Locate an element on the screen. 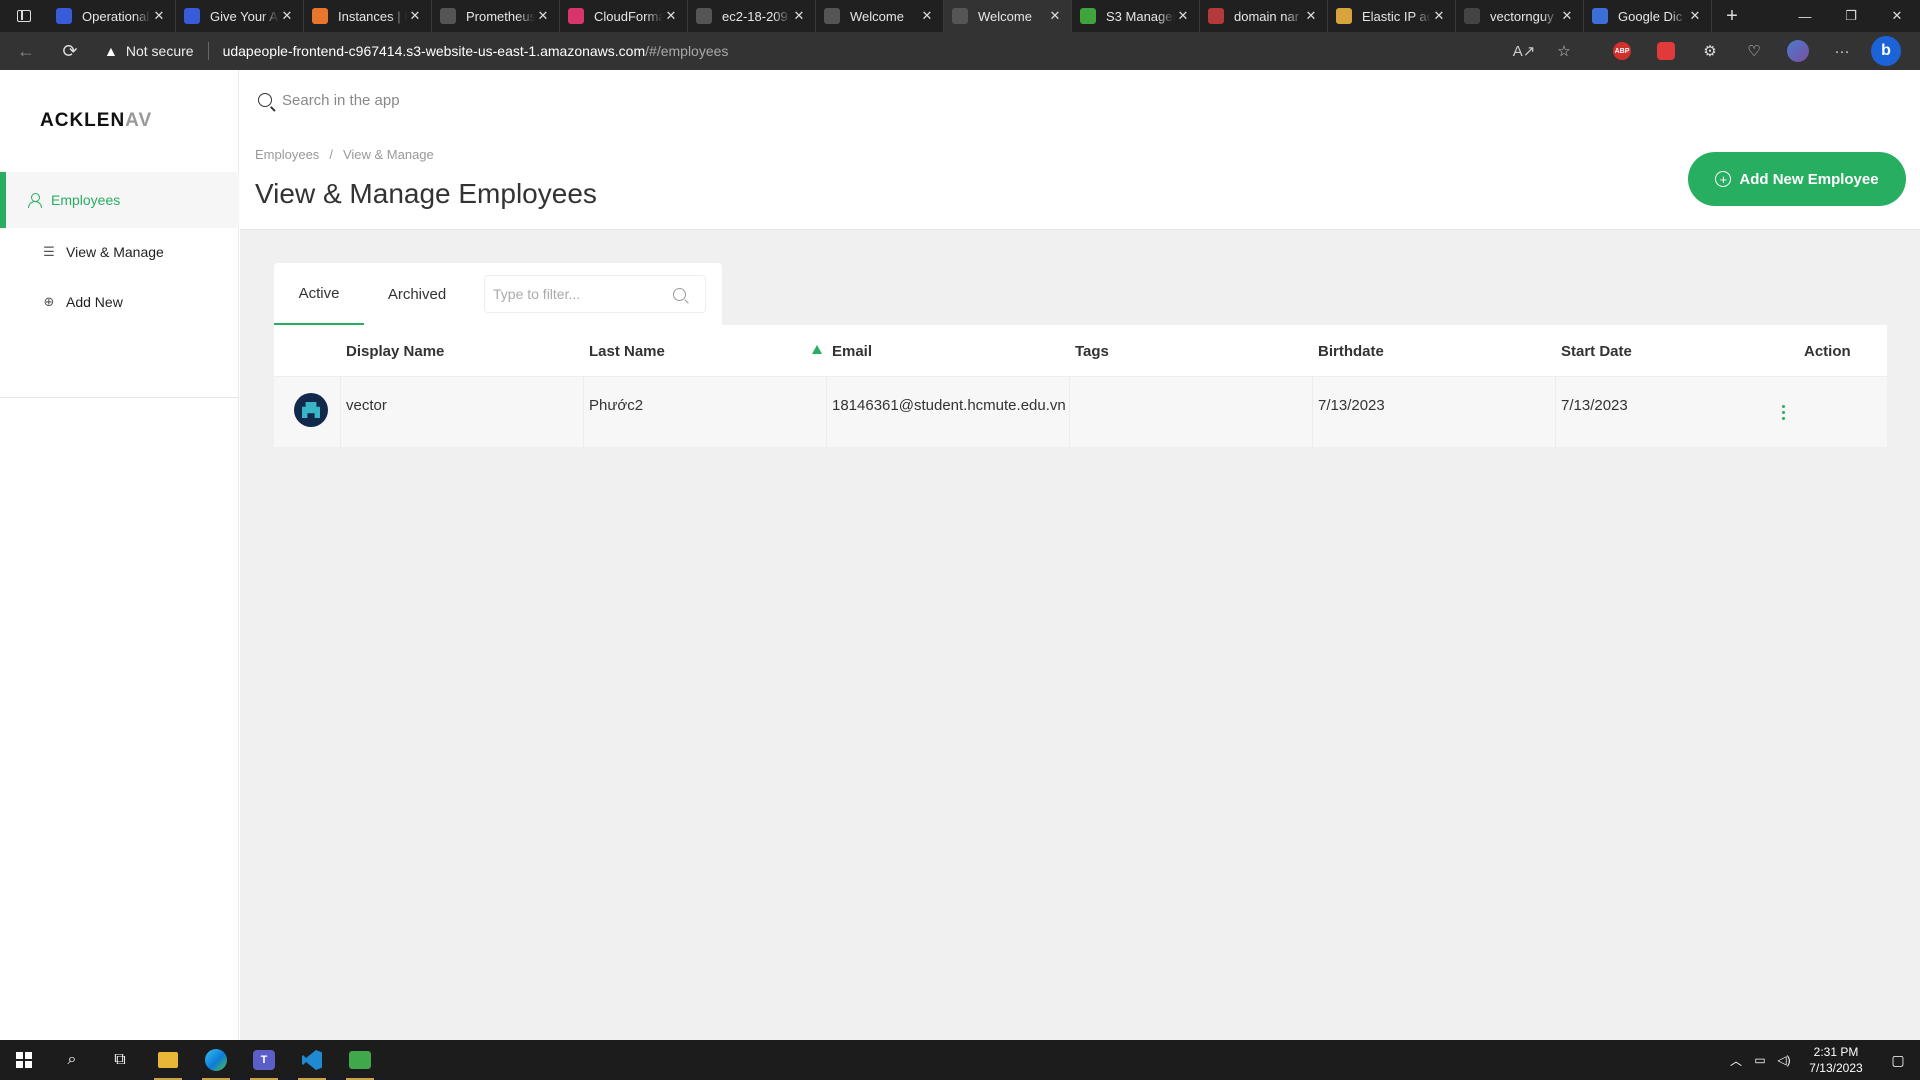 The height and width of the screenshot is (1080, 1920). app-search-bar is located at coordinates (1080, 100).